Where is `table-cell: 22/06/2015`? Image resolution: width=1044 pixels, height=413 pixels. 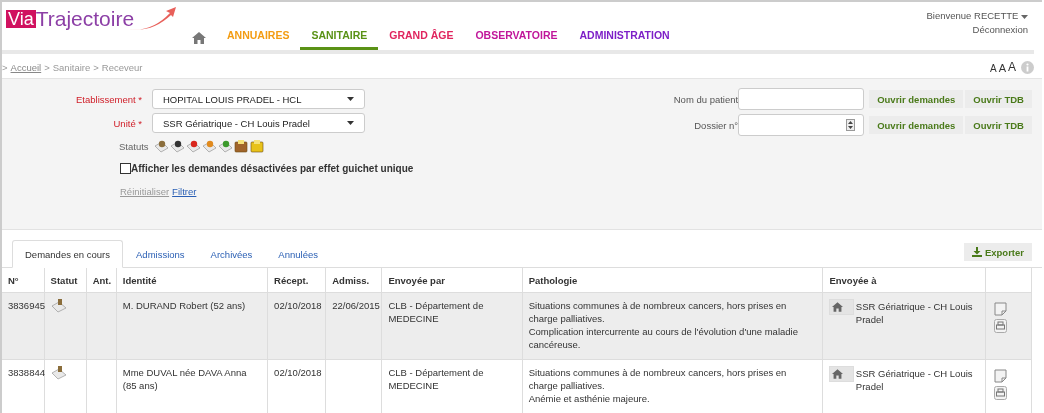
table-cell: 22/06/2015 is located at coordinates (356, 305).